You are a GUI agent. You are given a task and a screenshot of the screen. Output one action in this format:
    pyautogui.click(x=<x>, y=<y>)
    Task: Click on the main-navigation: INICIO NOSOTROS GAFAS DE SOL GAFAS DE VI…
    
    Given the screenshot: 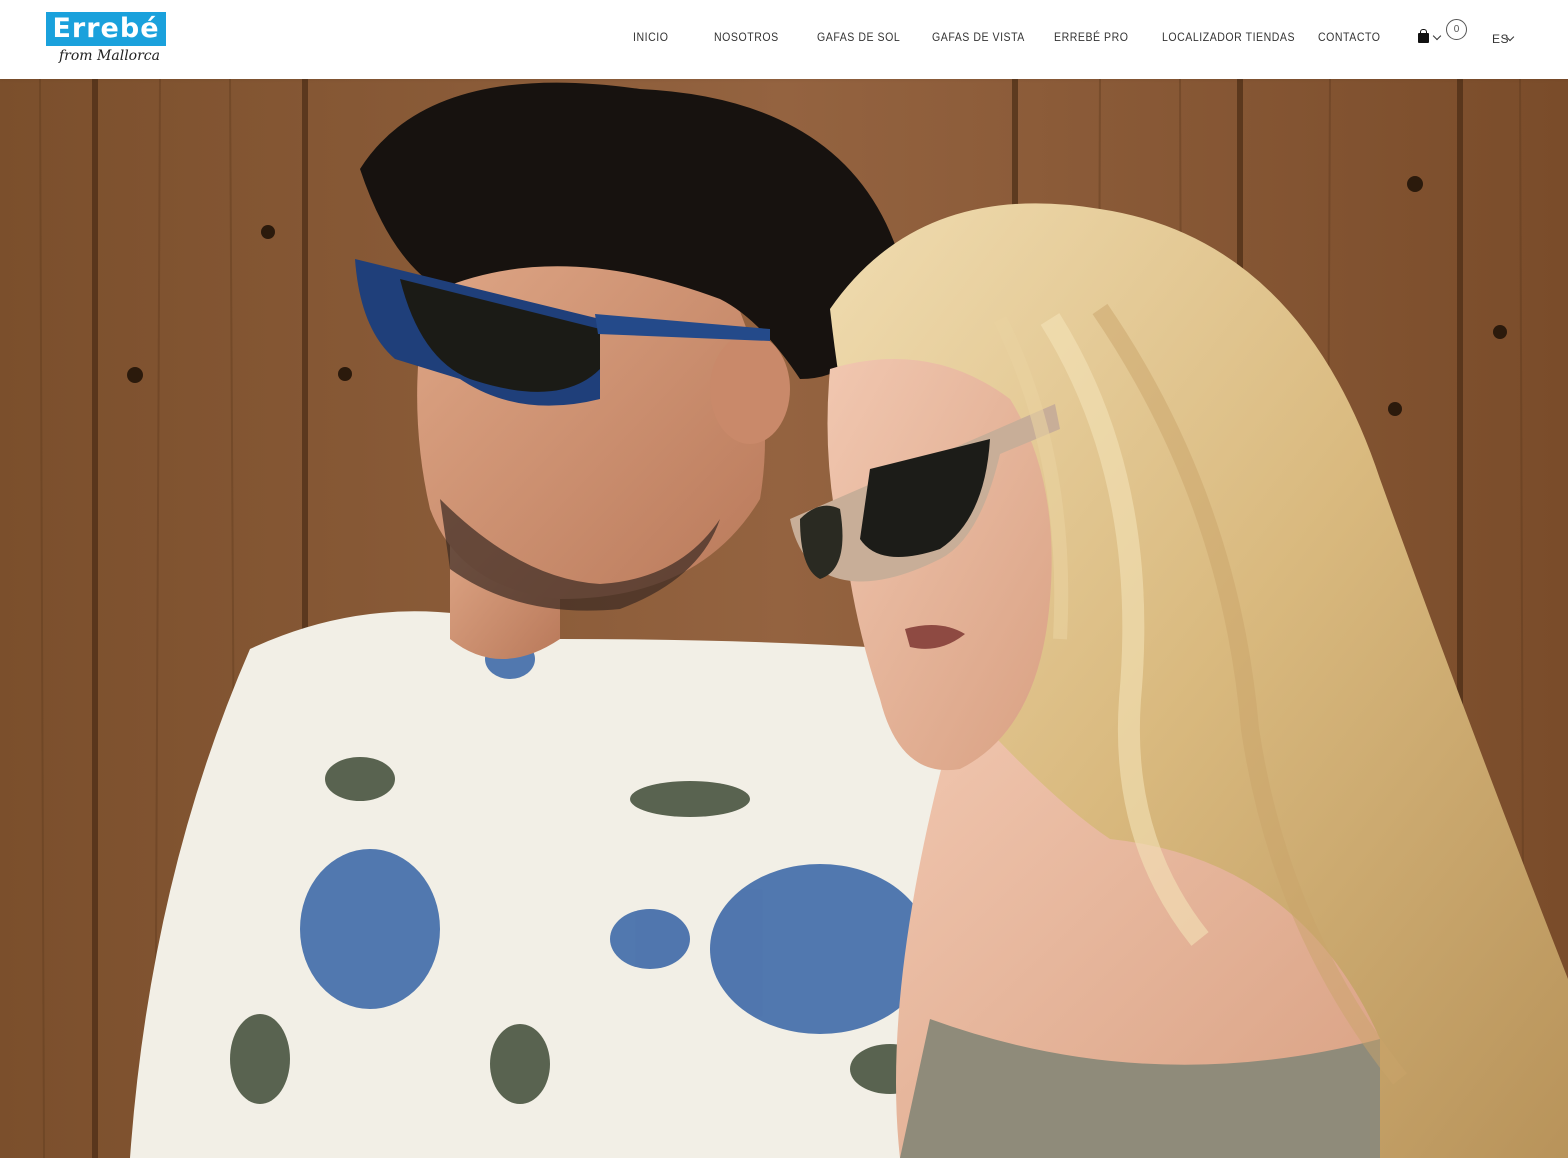 What is the action you would take?
    pyautogui.click(x=784, y=39)
    